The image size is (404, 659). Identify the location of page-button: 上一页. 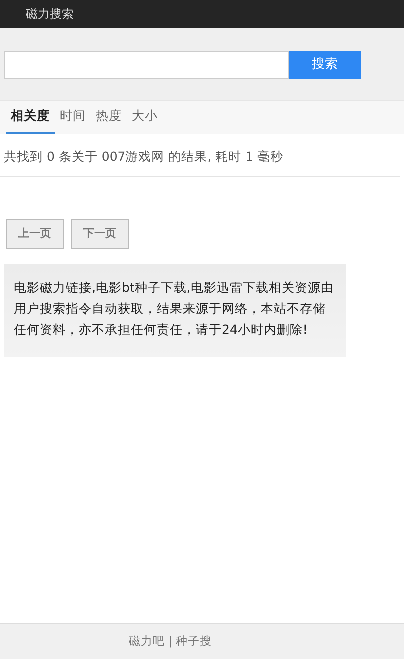
(35, 233).